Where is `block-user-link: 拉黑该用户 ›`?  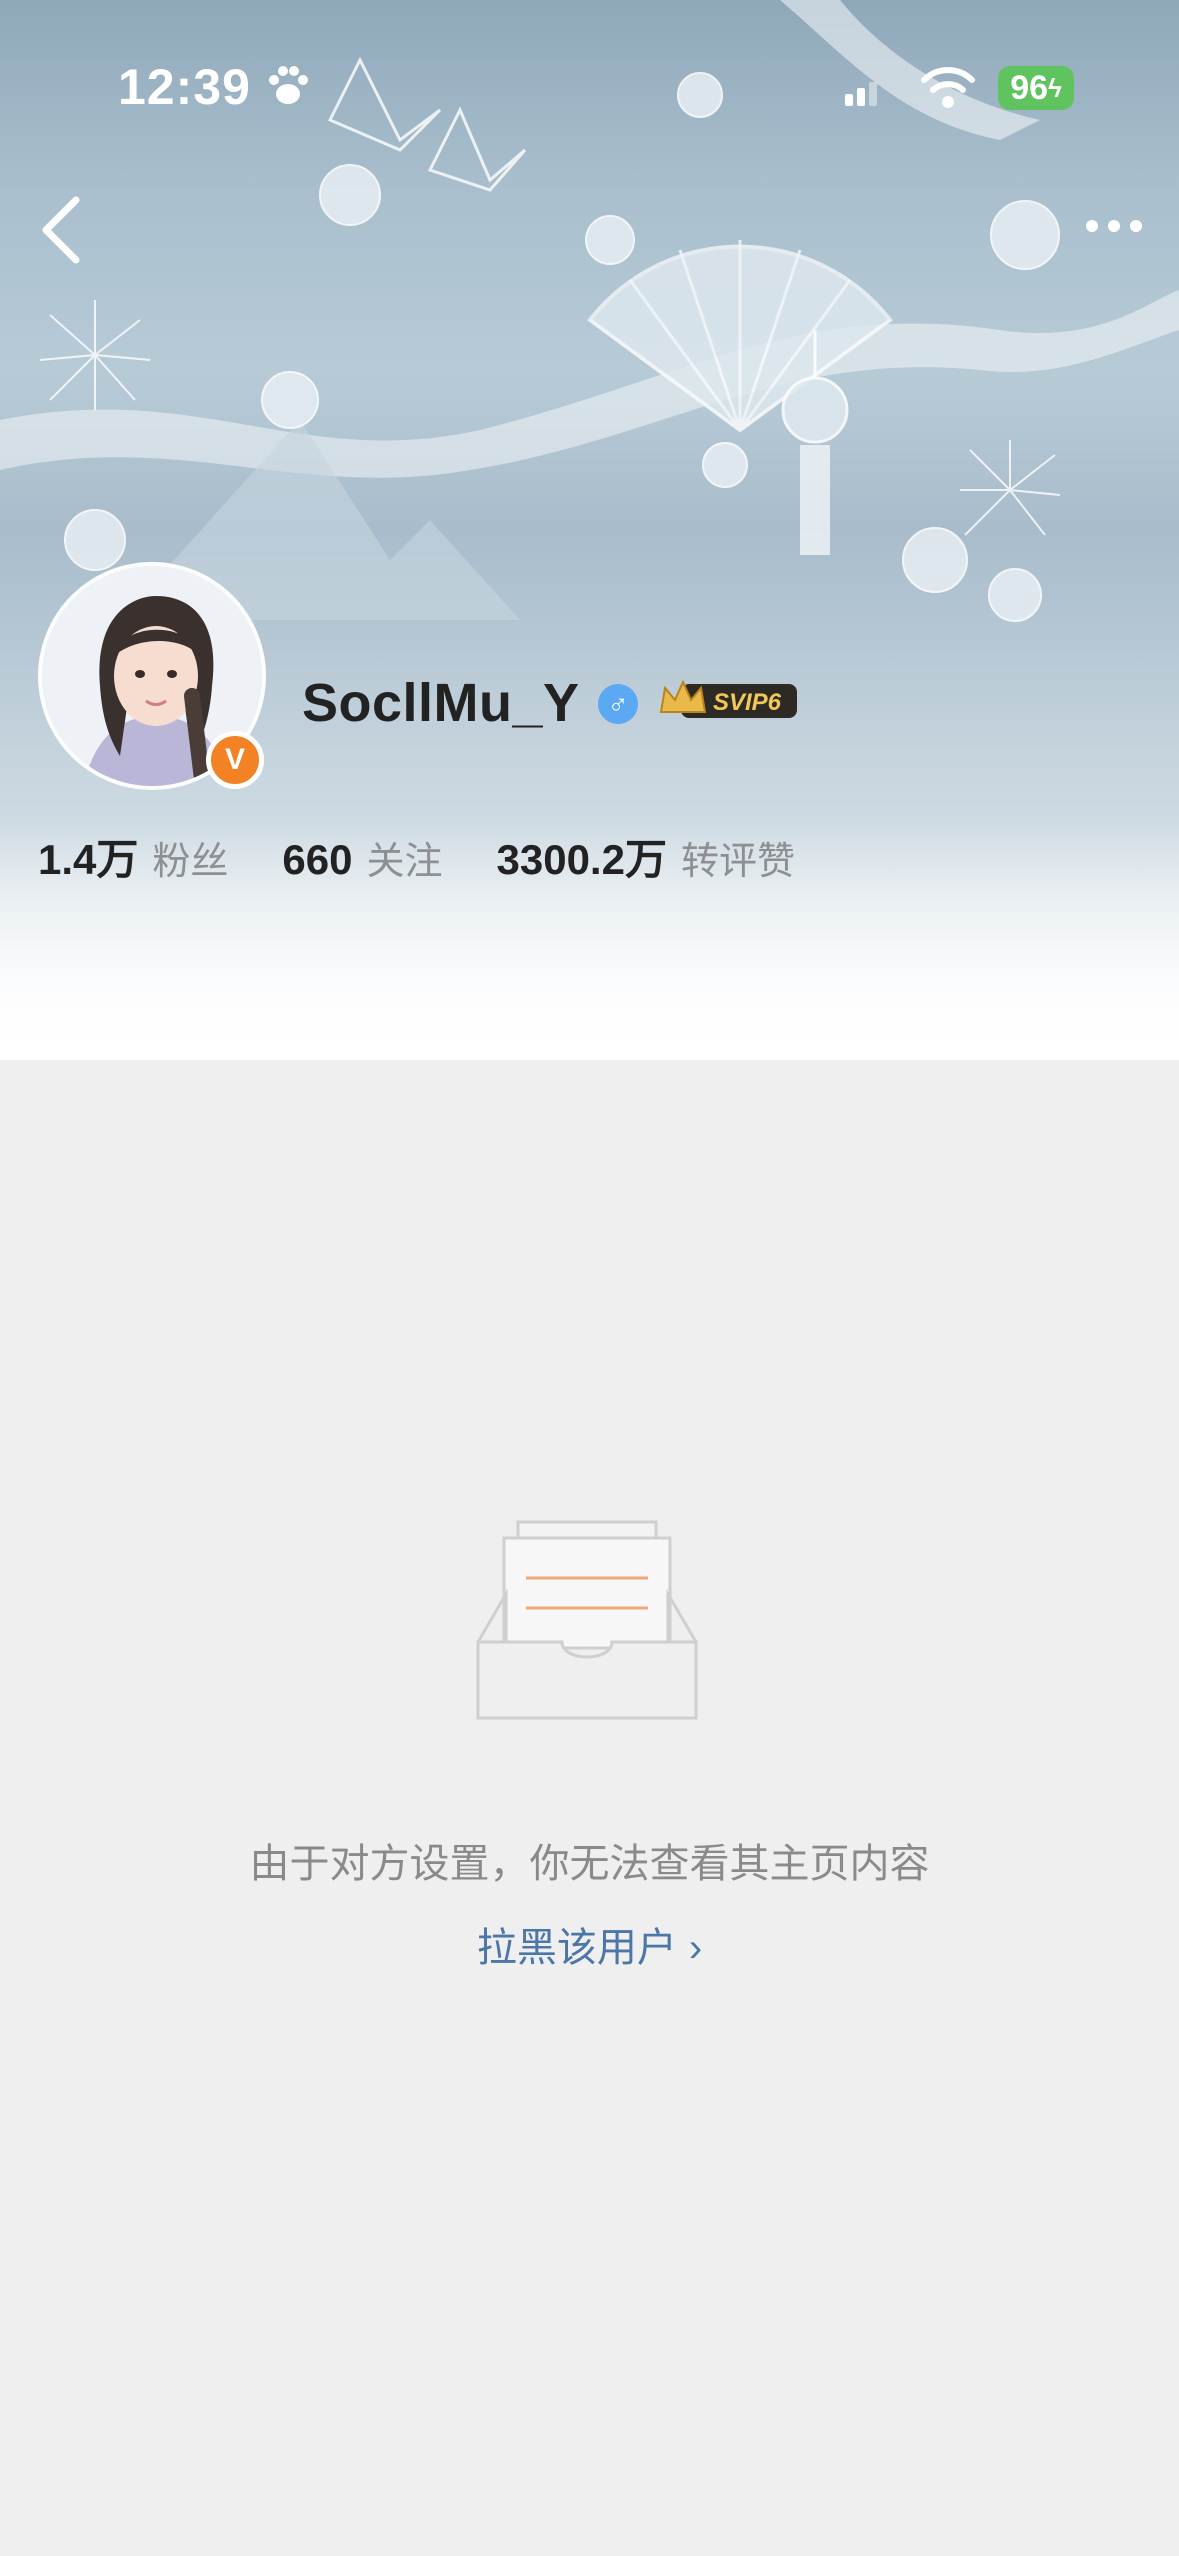 block-user-link: 拉黑该用户 › is located at coordinates (589, 1944).